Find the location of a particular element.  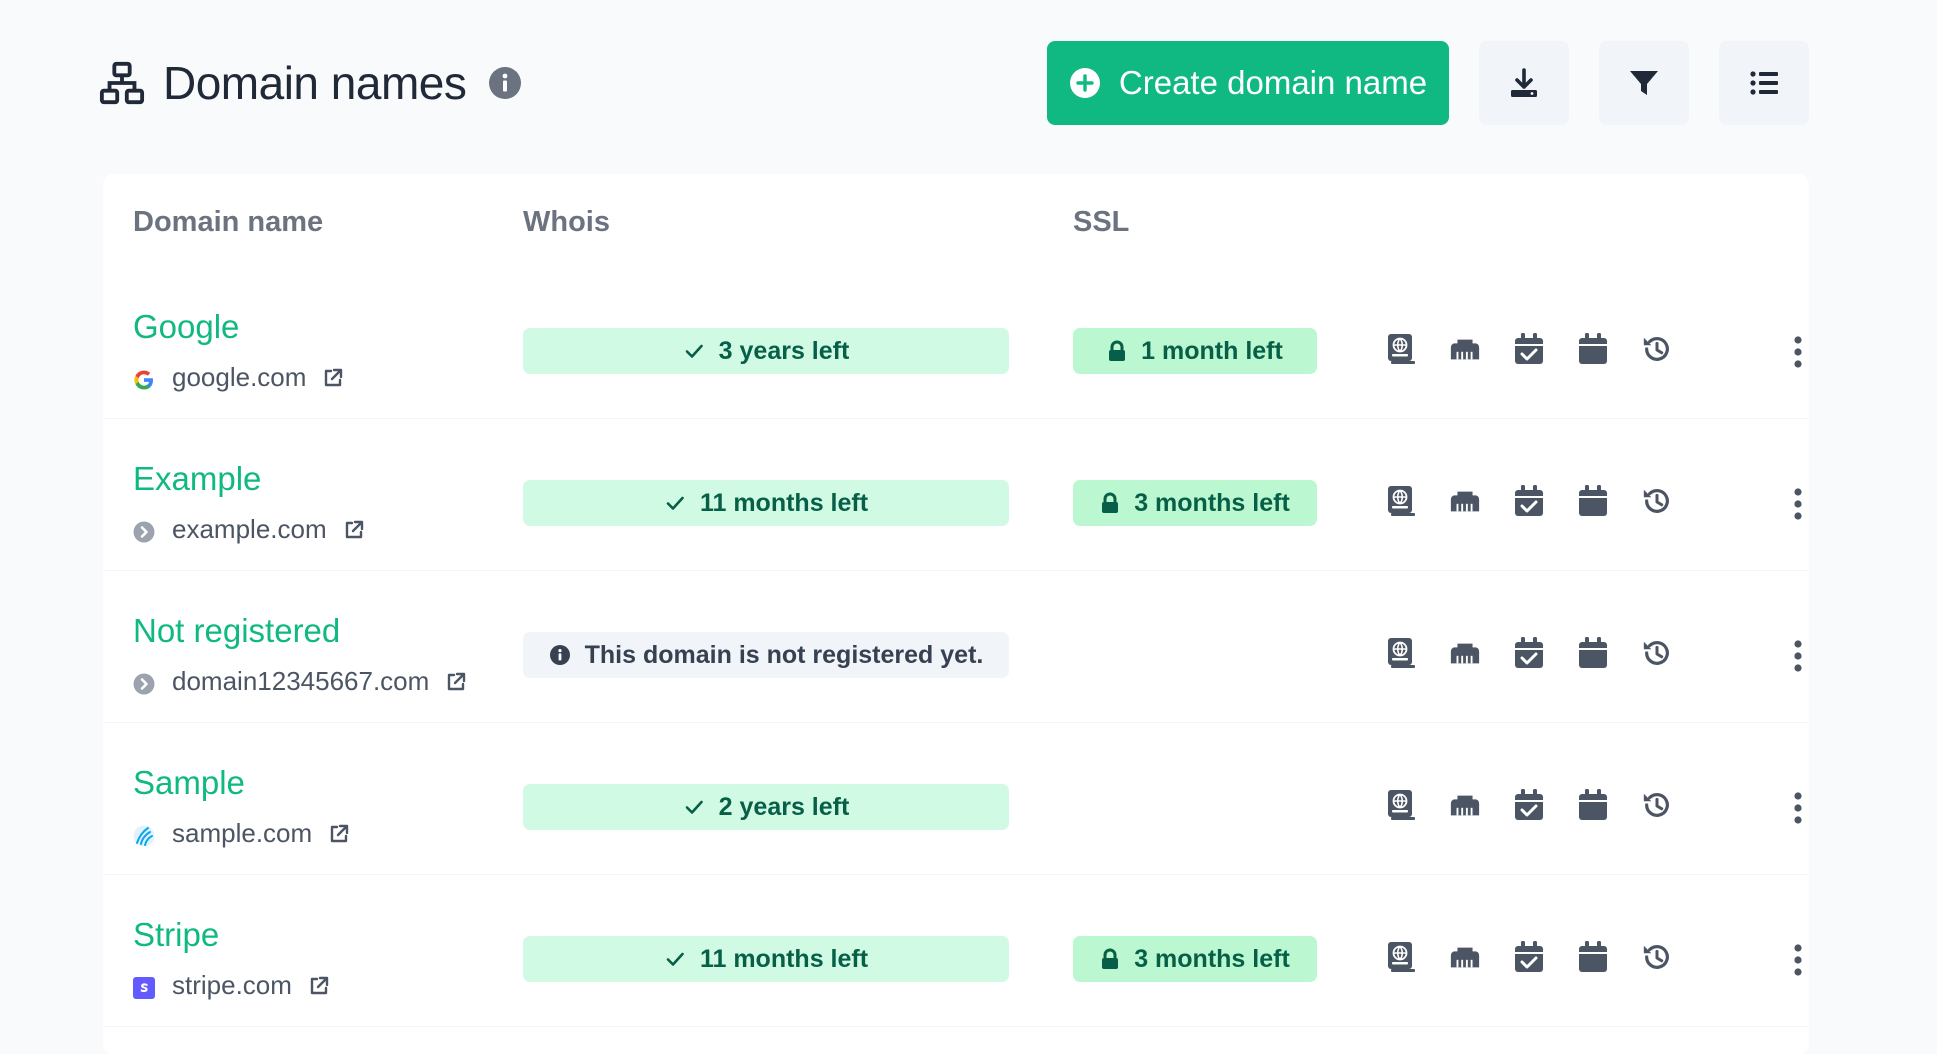

domain-url: example.com is located at coordinates (249, 529).